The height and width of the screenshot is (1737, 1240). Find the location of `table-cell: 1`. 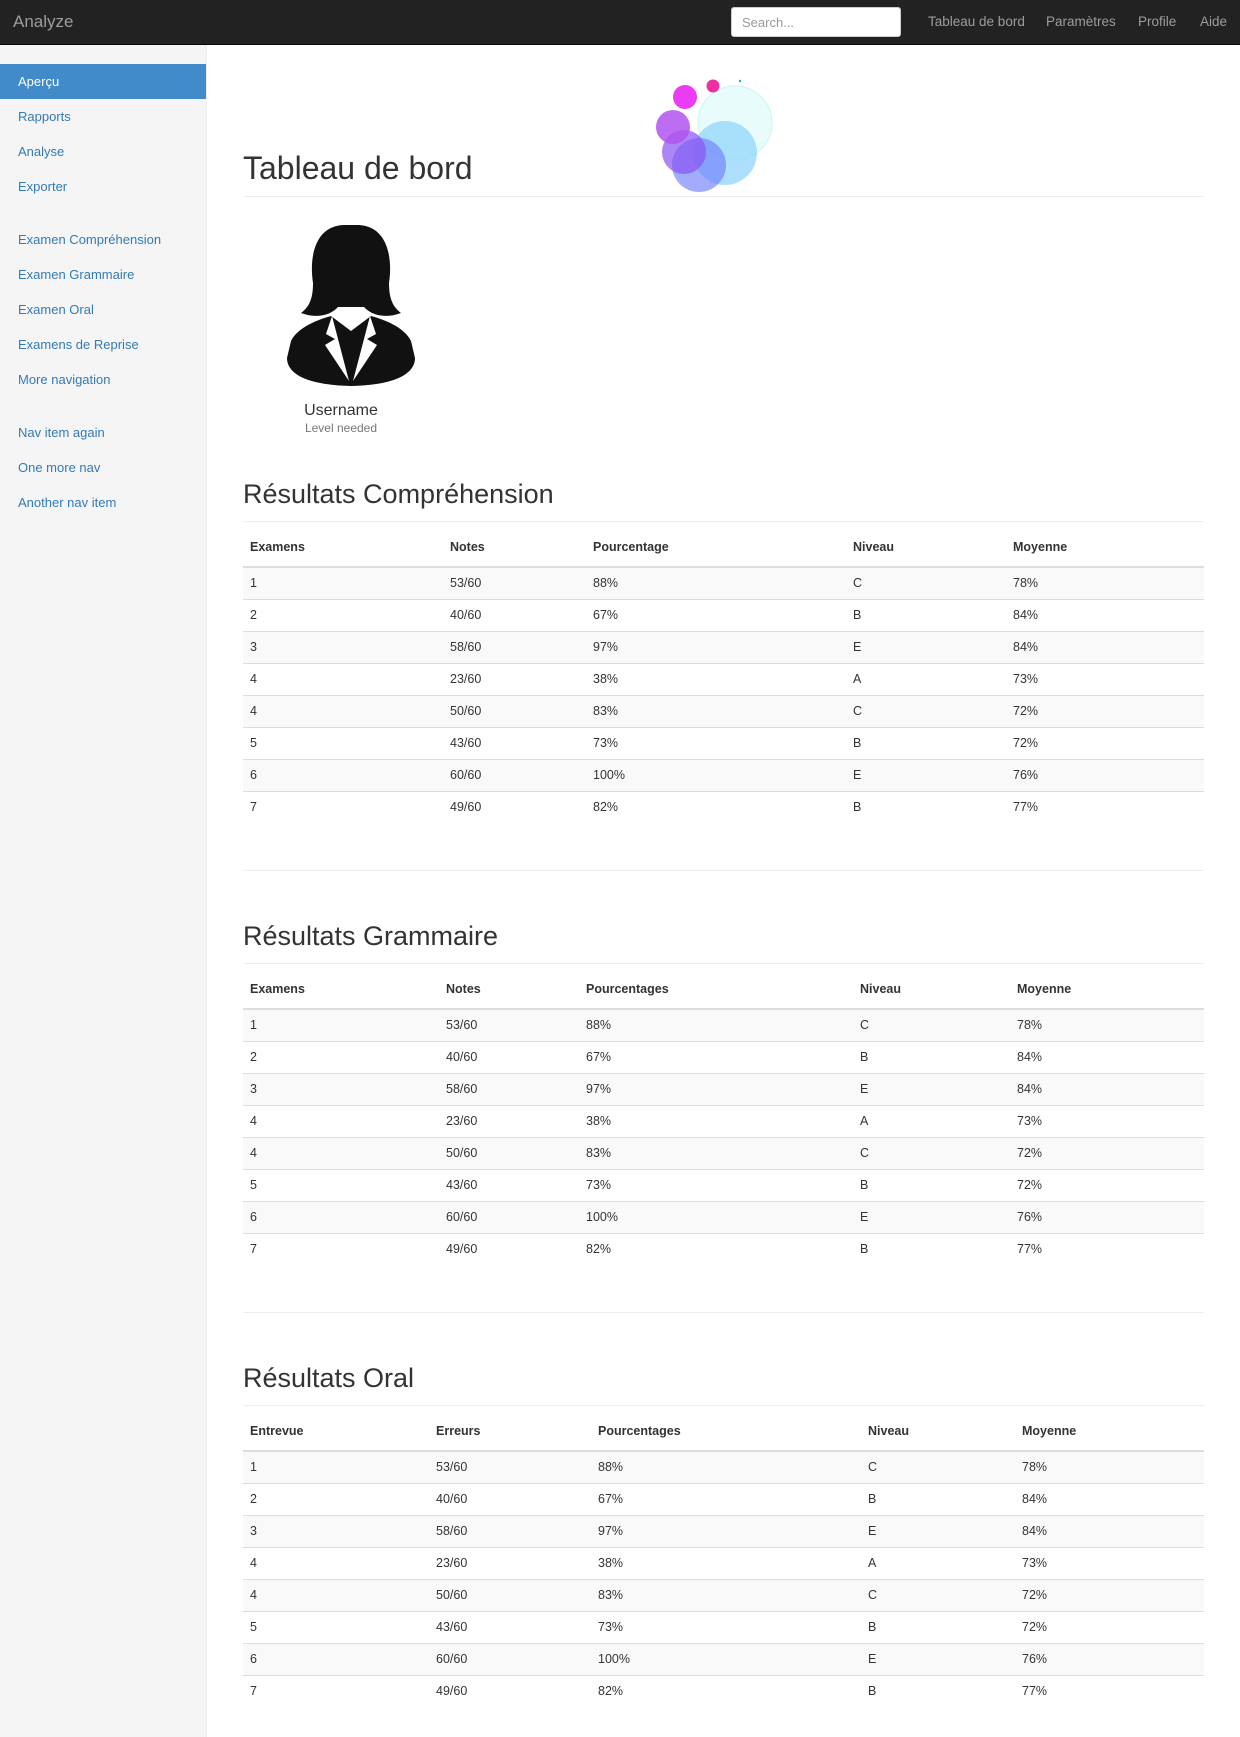

table-cell: 1 is located at coordinates (341, 1024).